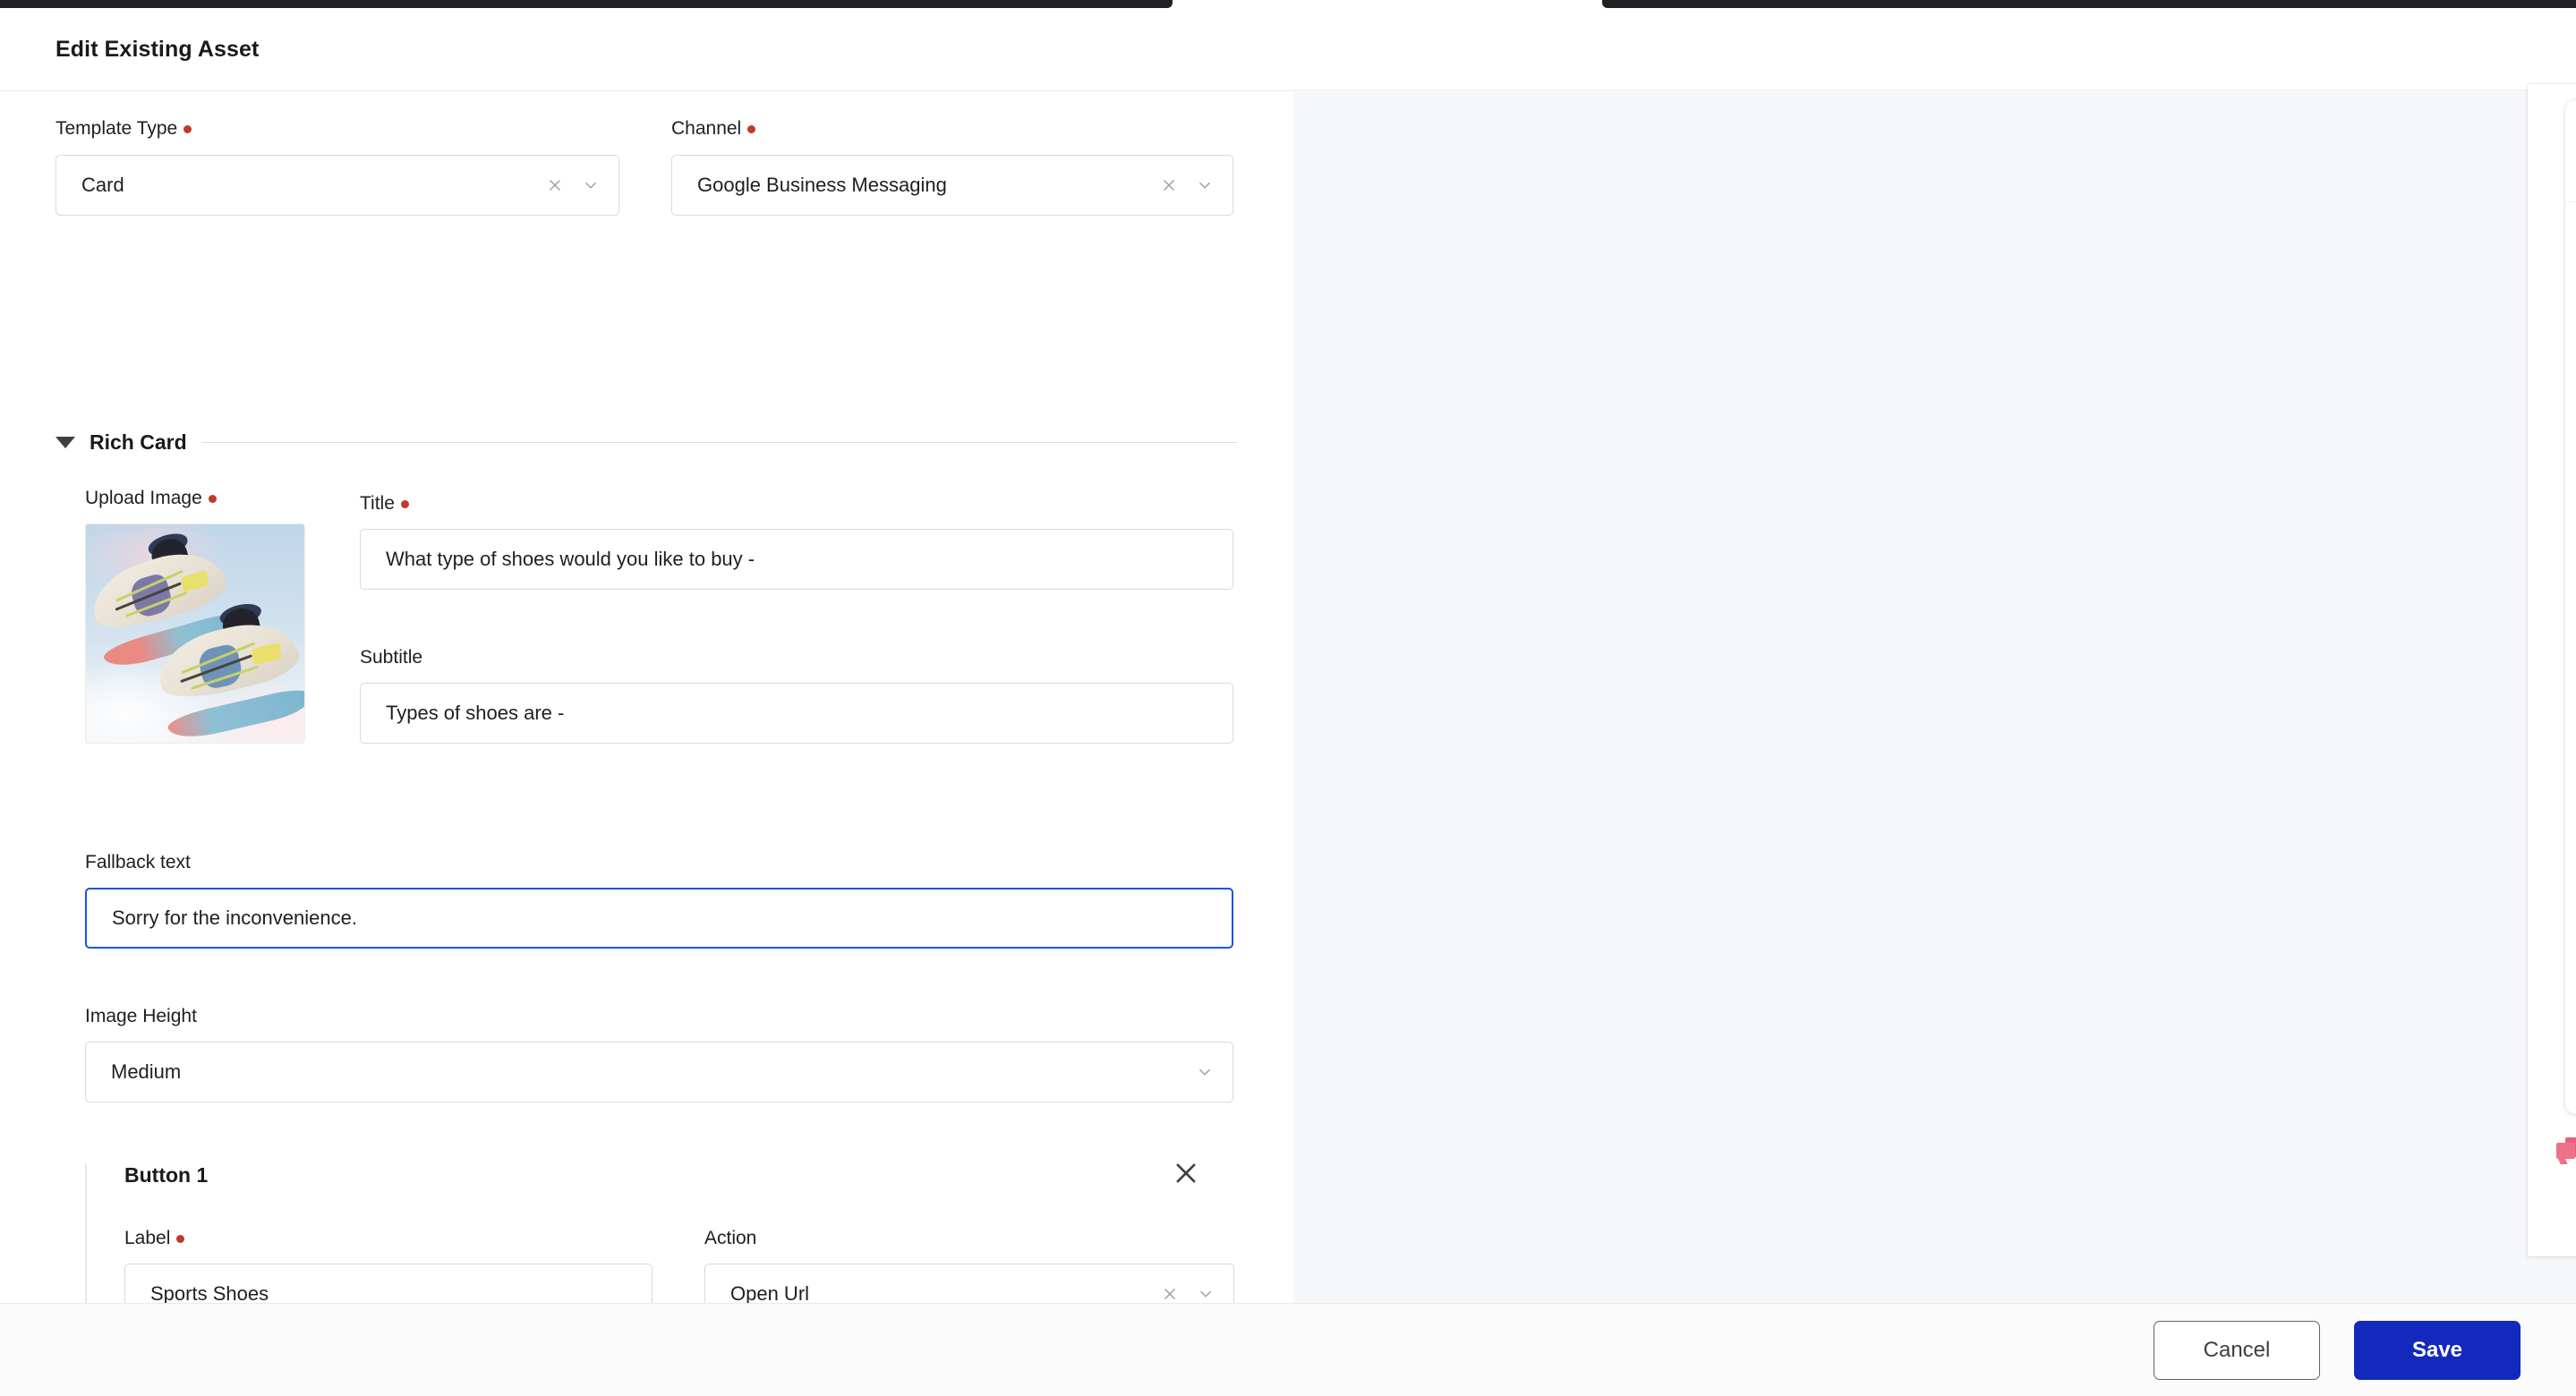 This screenshot has height=1396, width=2576. Describe the element at coordinates (706, 128) in the screenshot. I see `channel-label-text: Channel` at that location.